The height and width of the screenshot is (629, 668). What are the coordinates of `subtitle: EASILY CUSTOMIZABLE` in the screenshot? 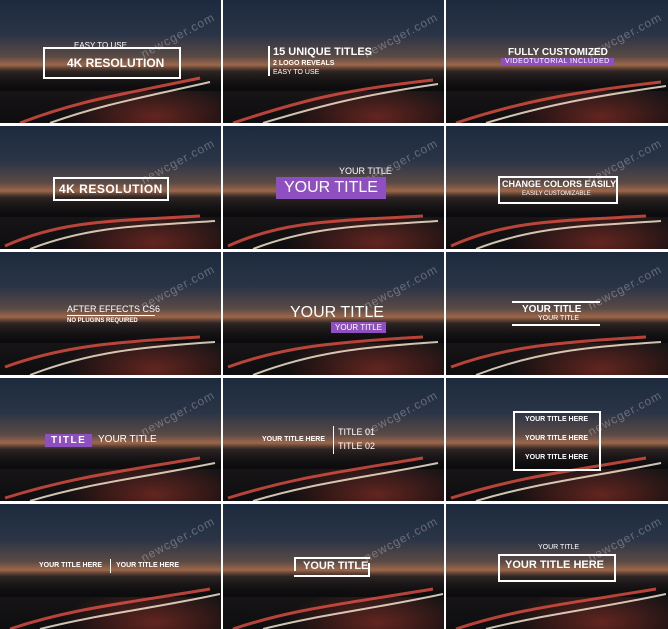 It's located at (556, 194).